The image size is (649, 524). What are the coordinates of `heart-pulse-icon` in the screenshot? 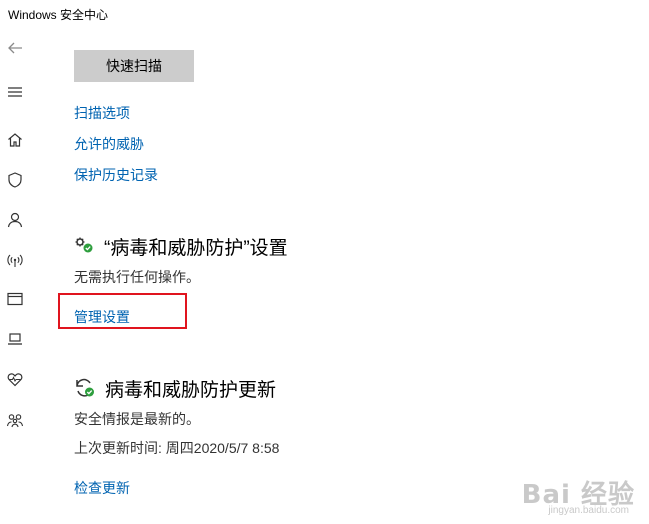 It's located at (15, 379).